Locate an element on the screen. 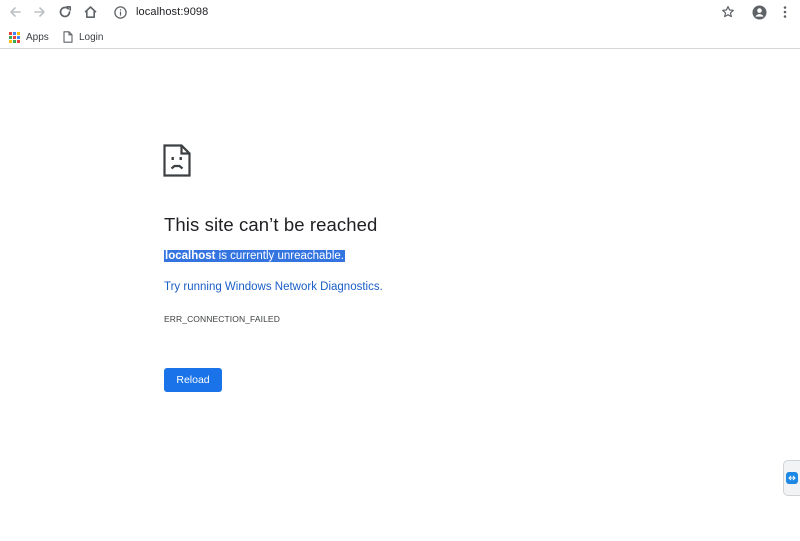 Image resolution: width=800 pixels, height=541 pixels. error-description: localhost is currently unreachable. is located at coordinates (254, 256).